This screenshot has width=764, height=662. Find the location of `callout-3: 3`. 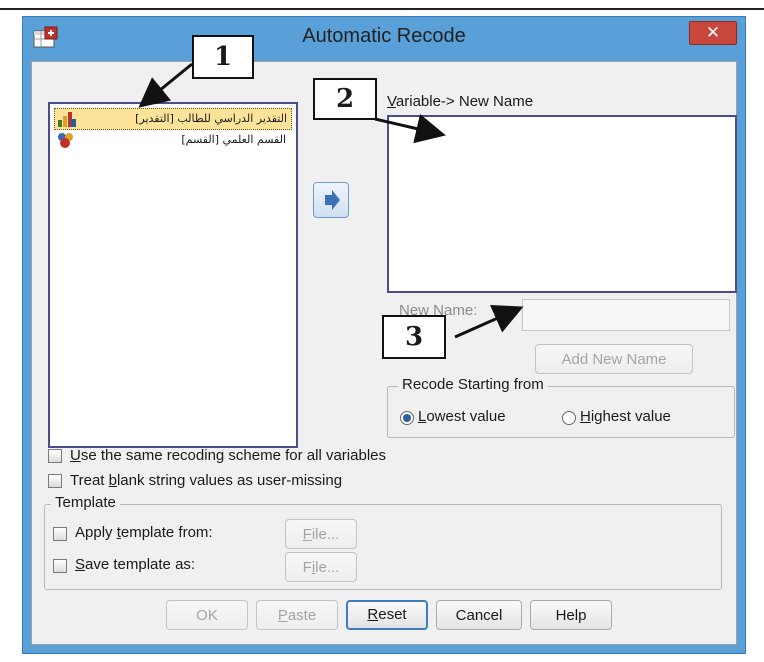

callout-3: 3 is located at coordinates (414, 337).